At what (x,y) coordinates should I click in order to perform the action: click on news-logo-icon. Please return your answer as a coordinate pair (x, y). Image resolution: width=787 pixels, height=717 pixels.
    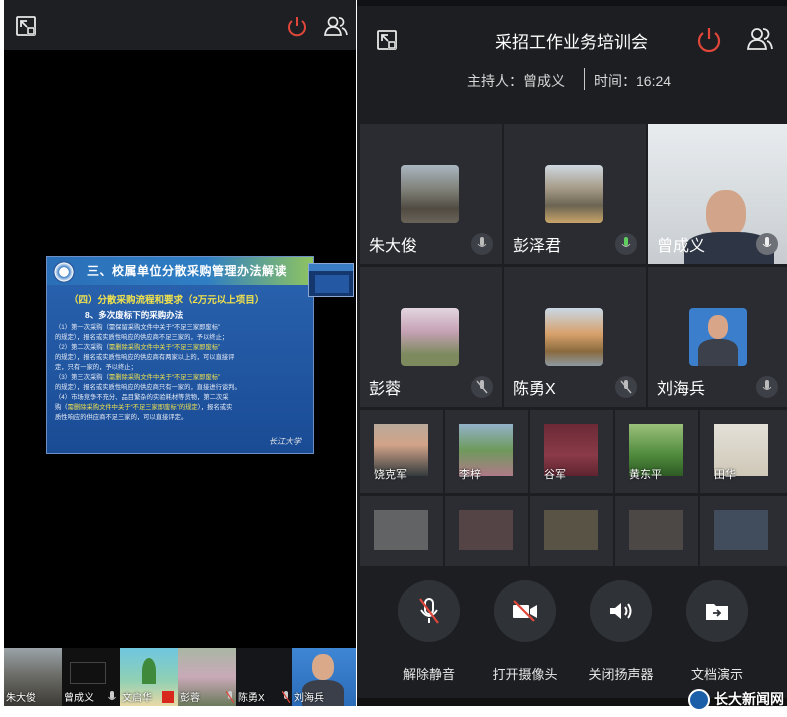
    Looking at the image, I should click on (699, 700).